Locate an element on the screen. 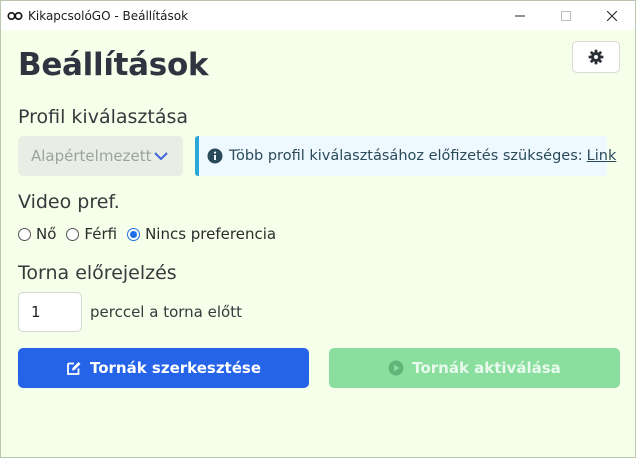 The image size is (636, 458). radio-button-selected is located at coordinates (134, 234).